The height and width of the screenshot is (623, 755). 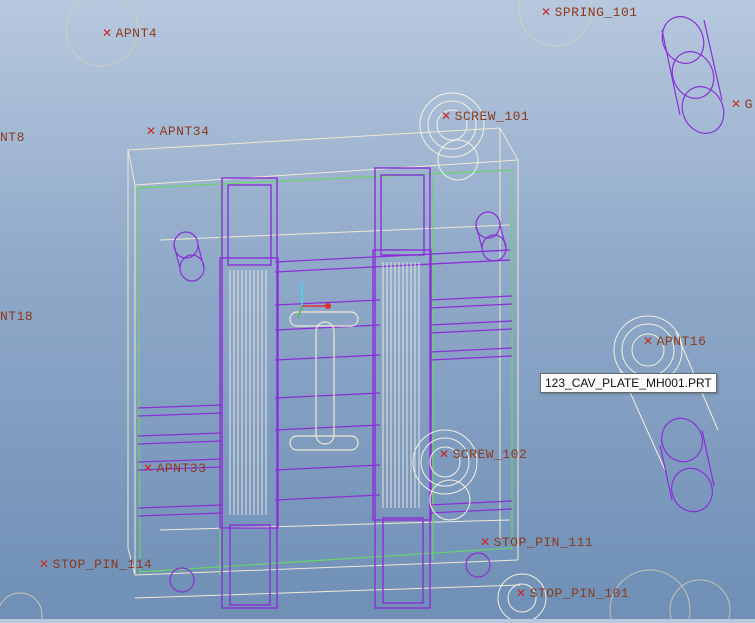 I want to click on datum-screw-101: ✕ SCREW_101, so click(x=485, y=116).